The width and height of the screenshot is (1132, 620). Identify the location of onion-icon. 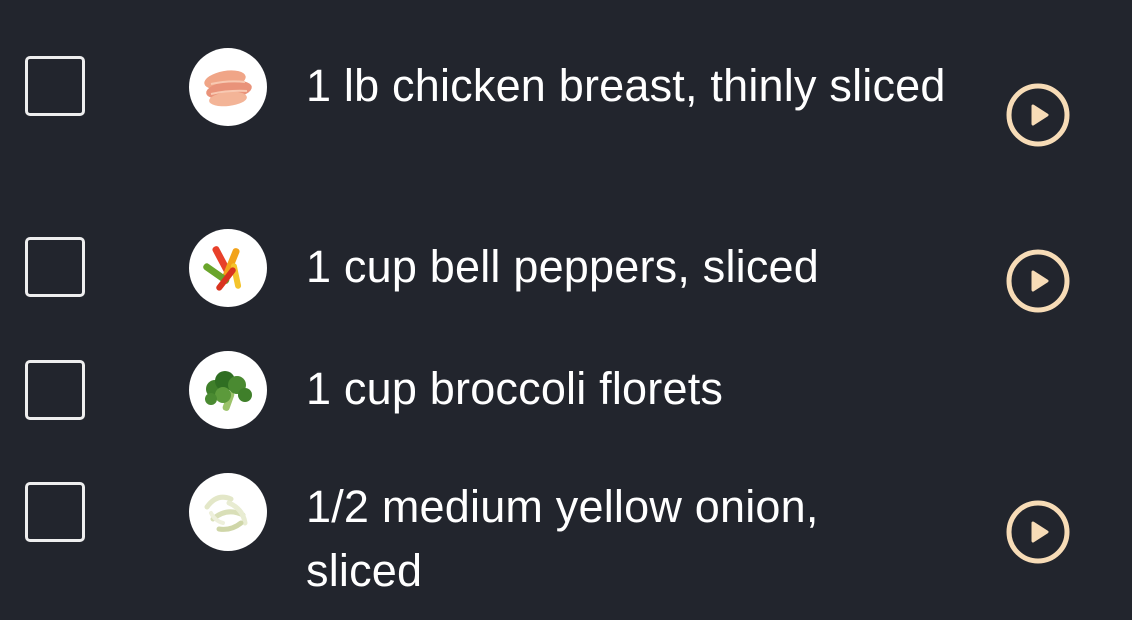
(228, 512).